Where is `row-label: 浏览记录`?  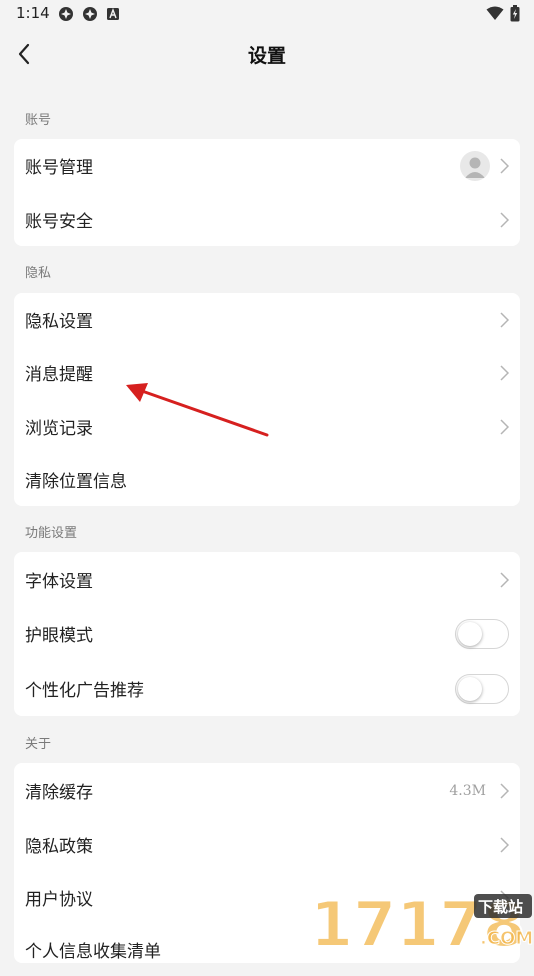 row-label: 浏览记录 is located at coordinates (59, 429).